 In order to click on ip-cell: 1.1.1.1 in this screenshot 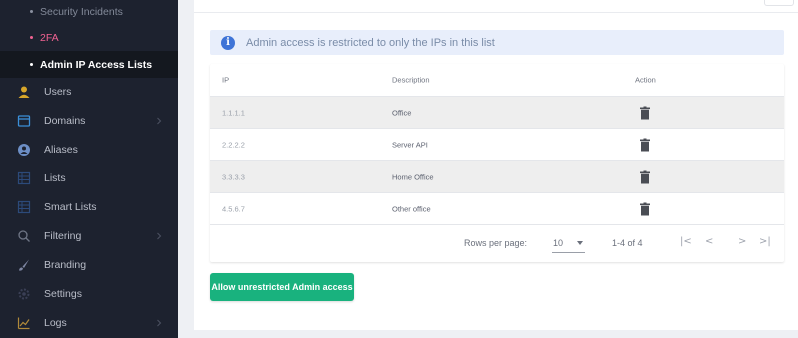, I will do `click(233, 112)`.